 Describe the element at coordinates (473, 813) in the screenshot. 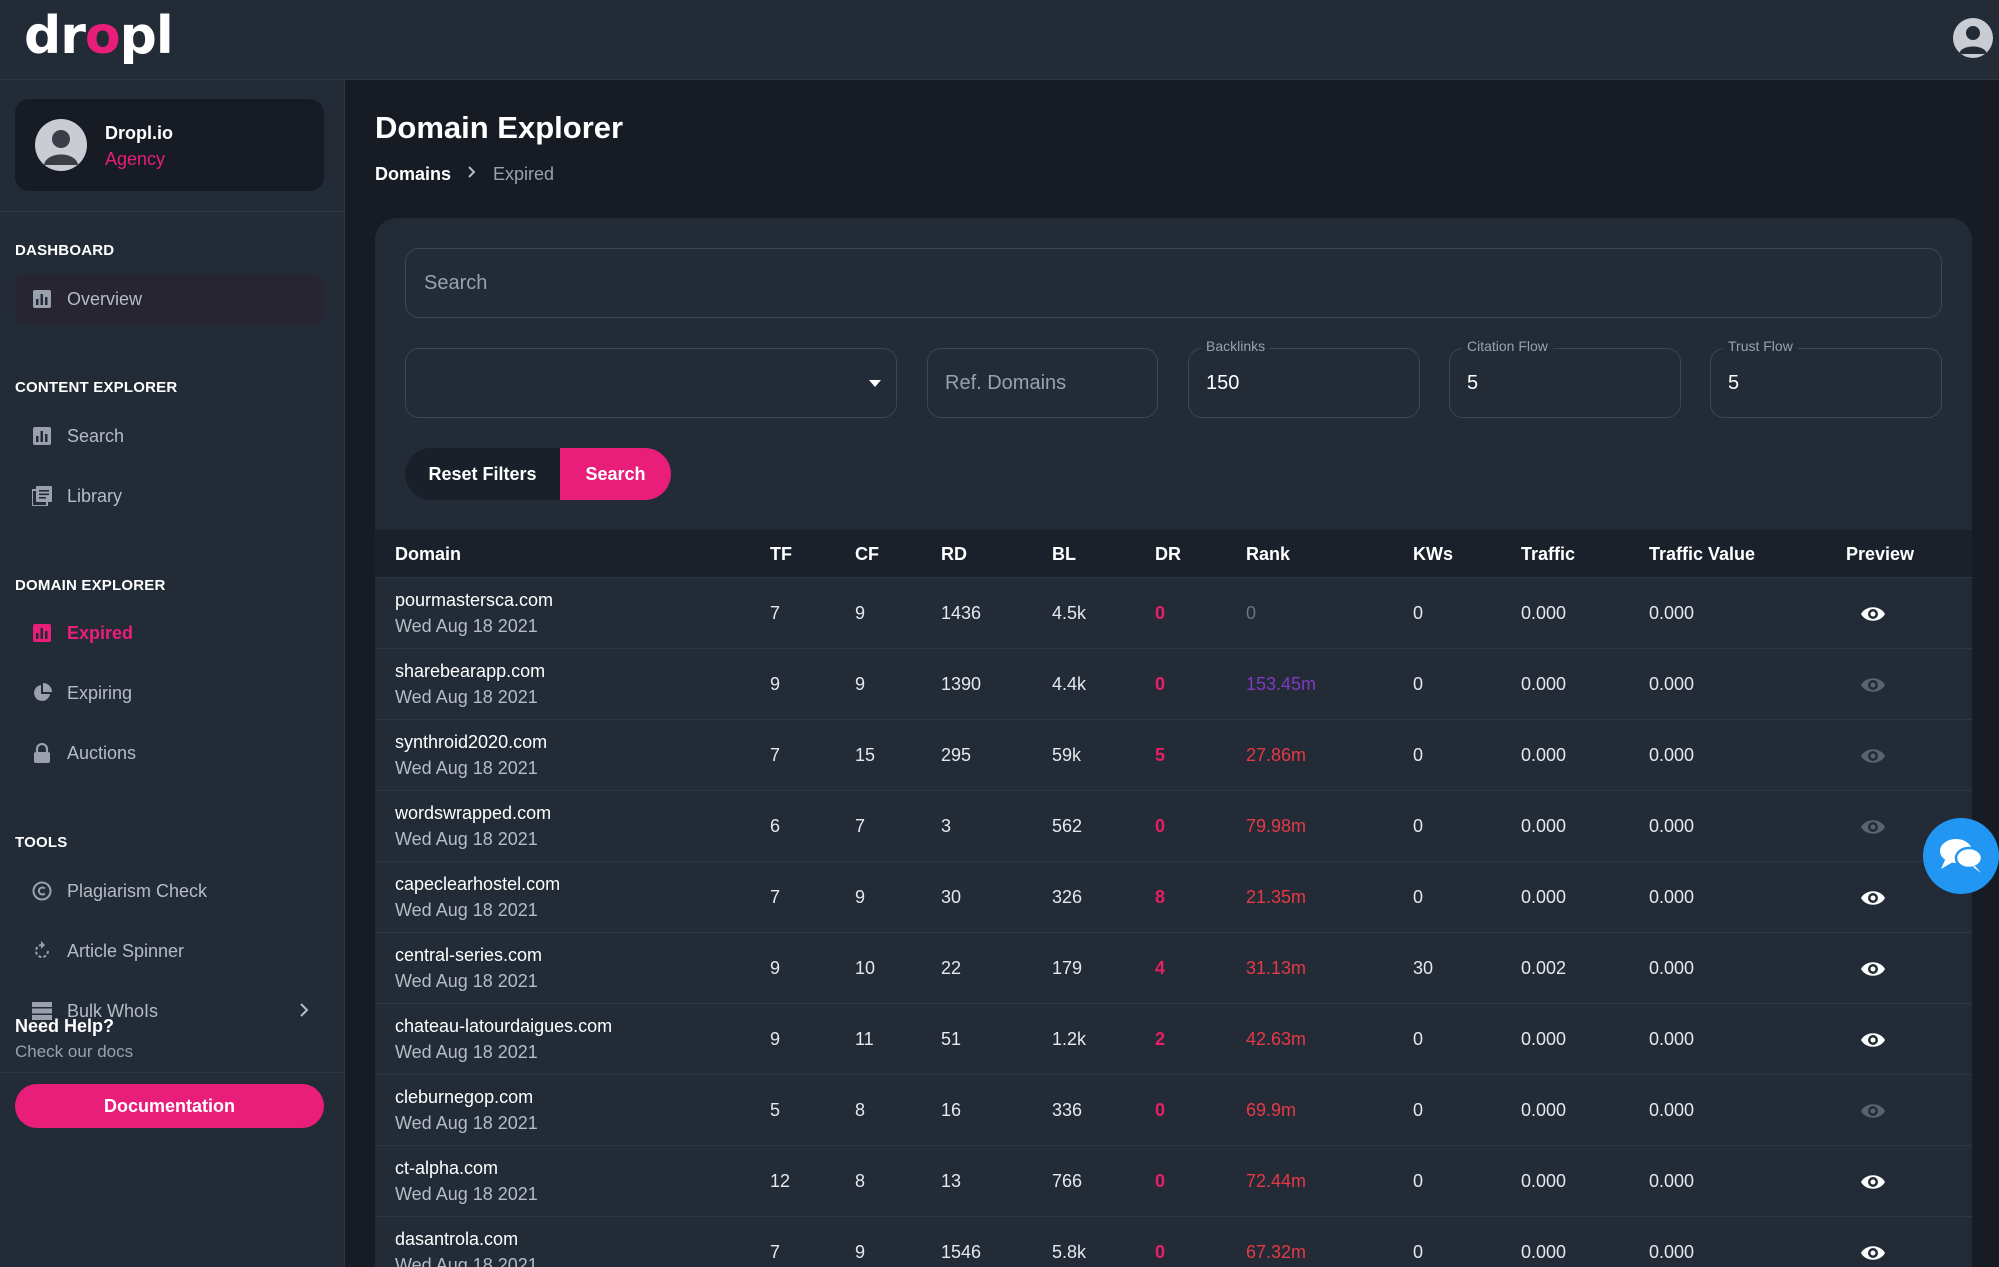

I see `domain-name: wordswrapped.com` at that location.